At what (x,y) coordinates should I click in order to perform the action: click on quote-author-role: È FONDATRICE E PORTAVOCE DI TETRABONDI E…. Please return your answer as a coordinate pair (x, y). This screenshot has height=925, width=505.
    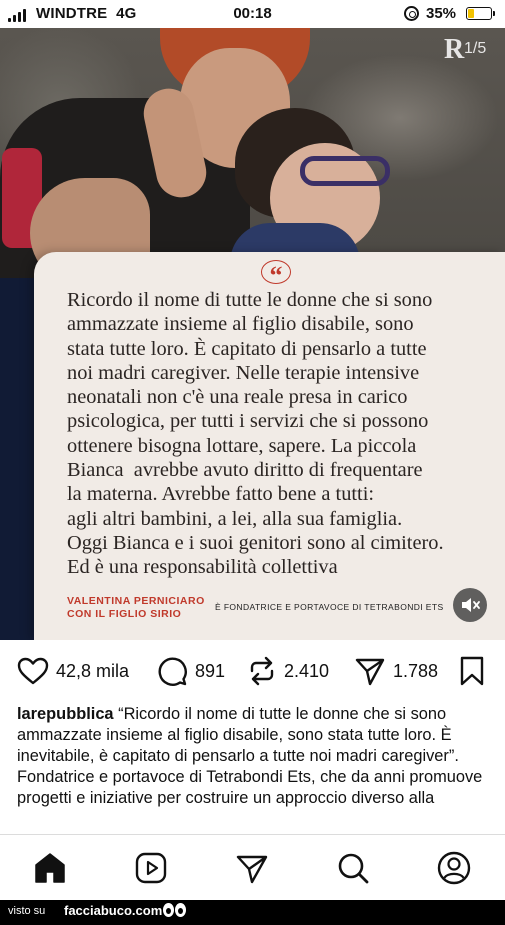
    Looking at the image, I should click on (329, 607).